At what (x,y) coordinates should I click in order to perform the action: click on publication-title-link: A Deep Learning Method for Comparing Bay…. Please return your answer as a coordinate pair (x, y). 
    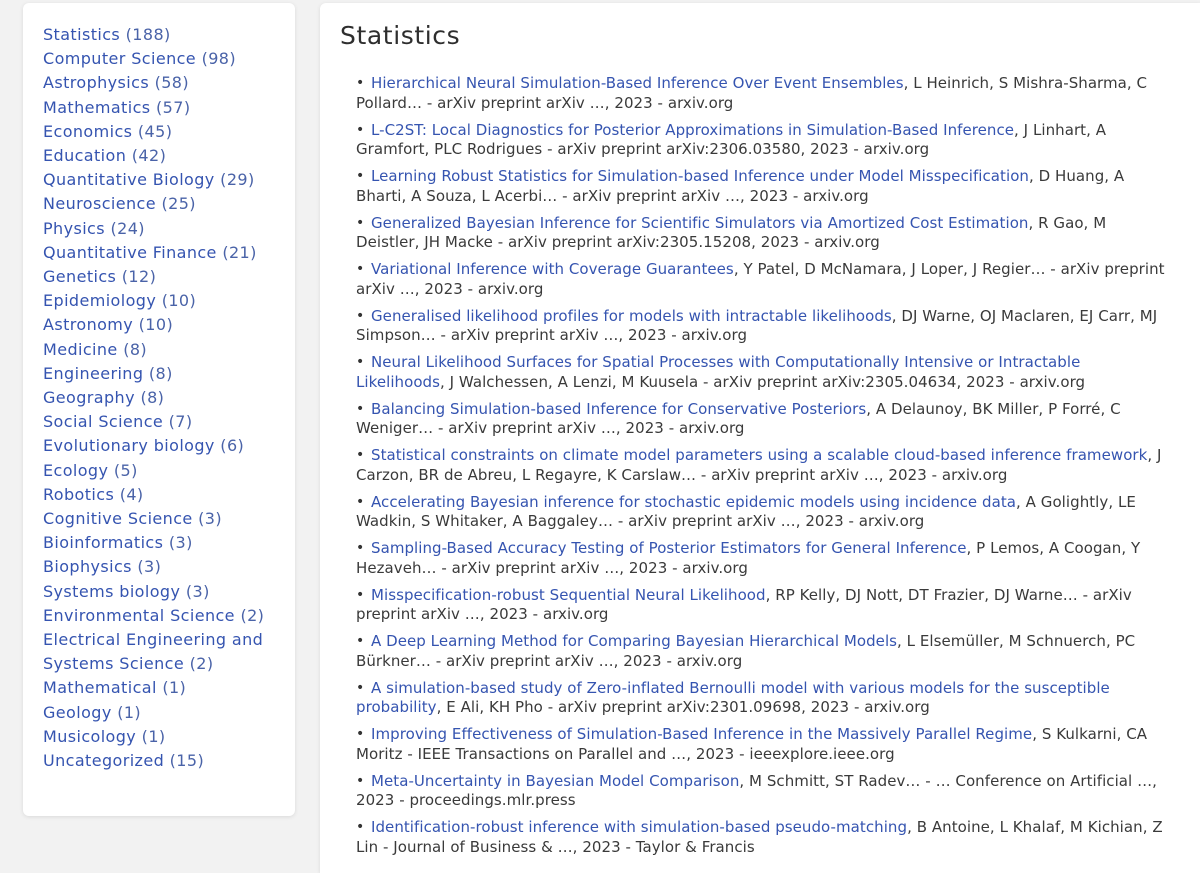
    Looking at the image, I should click on (634, 641).